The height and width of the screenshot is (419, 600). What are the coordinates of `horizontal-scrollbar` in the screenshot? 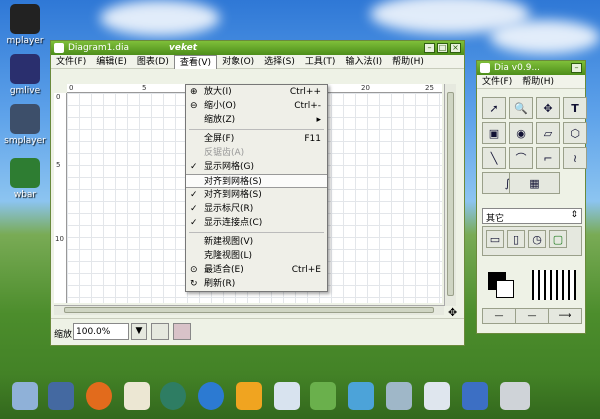 It's located at (249, 310).